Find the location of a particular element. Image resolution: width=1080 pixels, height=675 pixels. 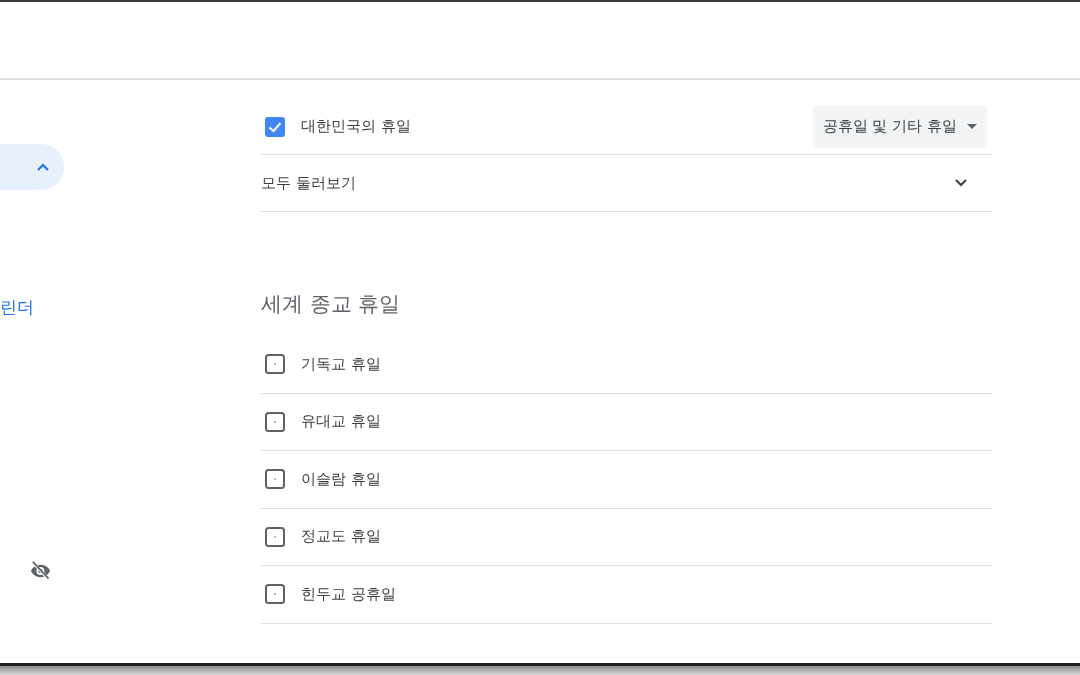

checkbox-label: 대한민국의 휴일 is located at coordinates (356, 126).